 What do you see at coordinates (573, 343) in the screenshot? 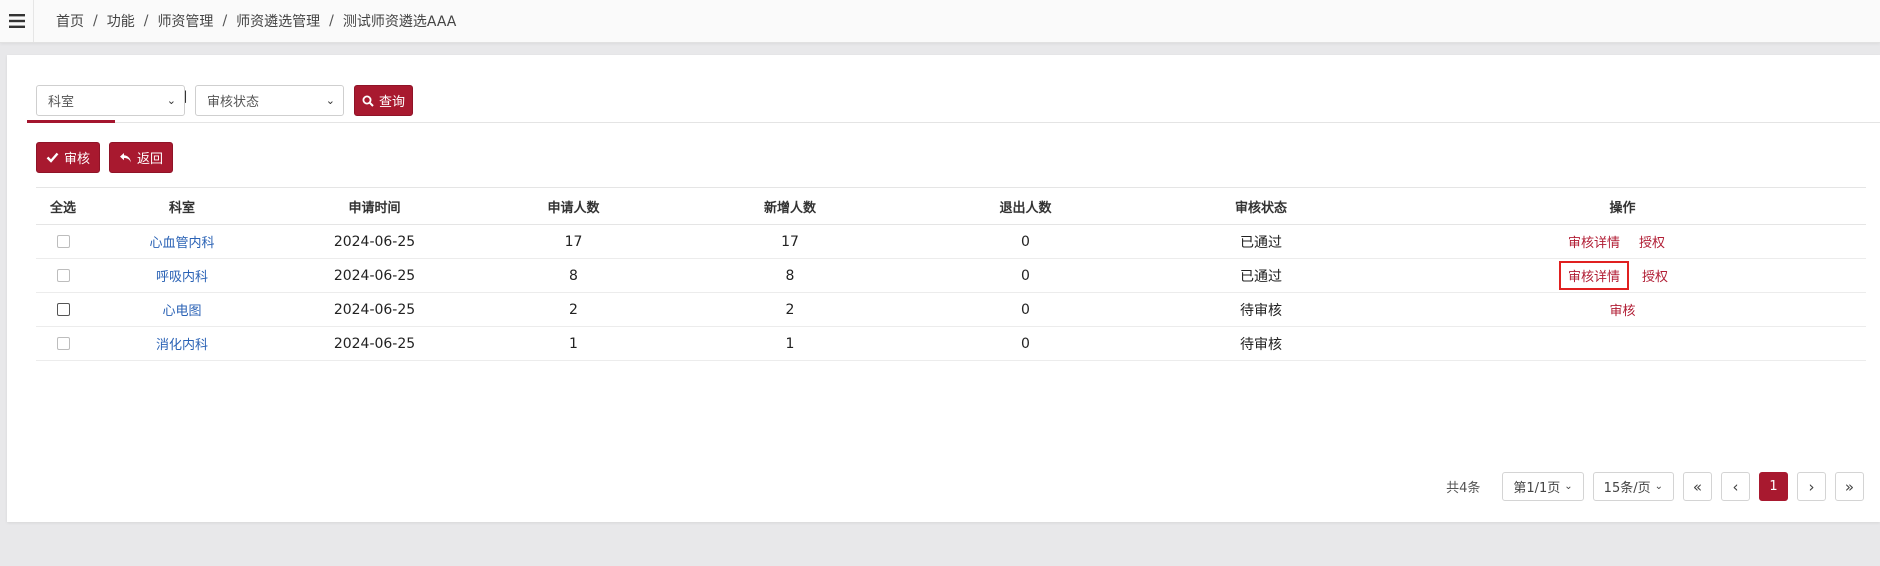
I see `applicant-count: 1` at bounding box center [573, 343].